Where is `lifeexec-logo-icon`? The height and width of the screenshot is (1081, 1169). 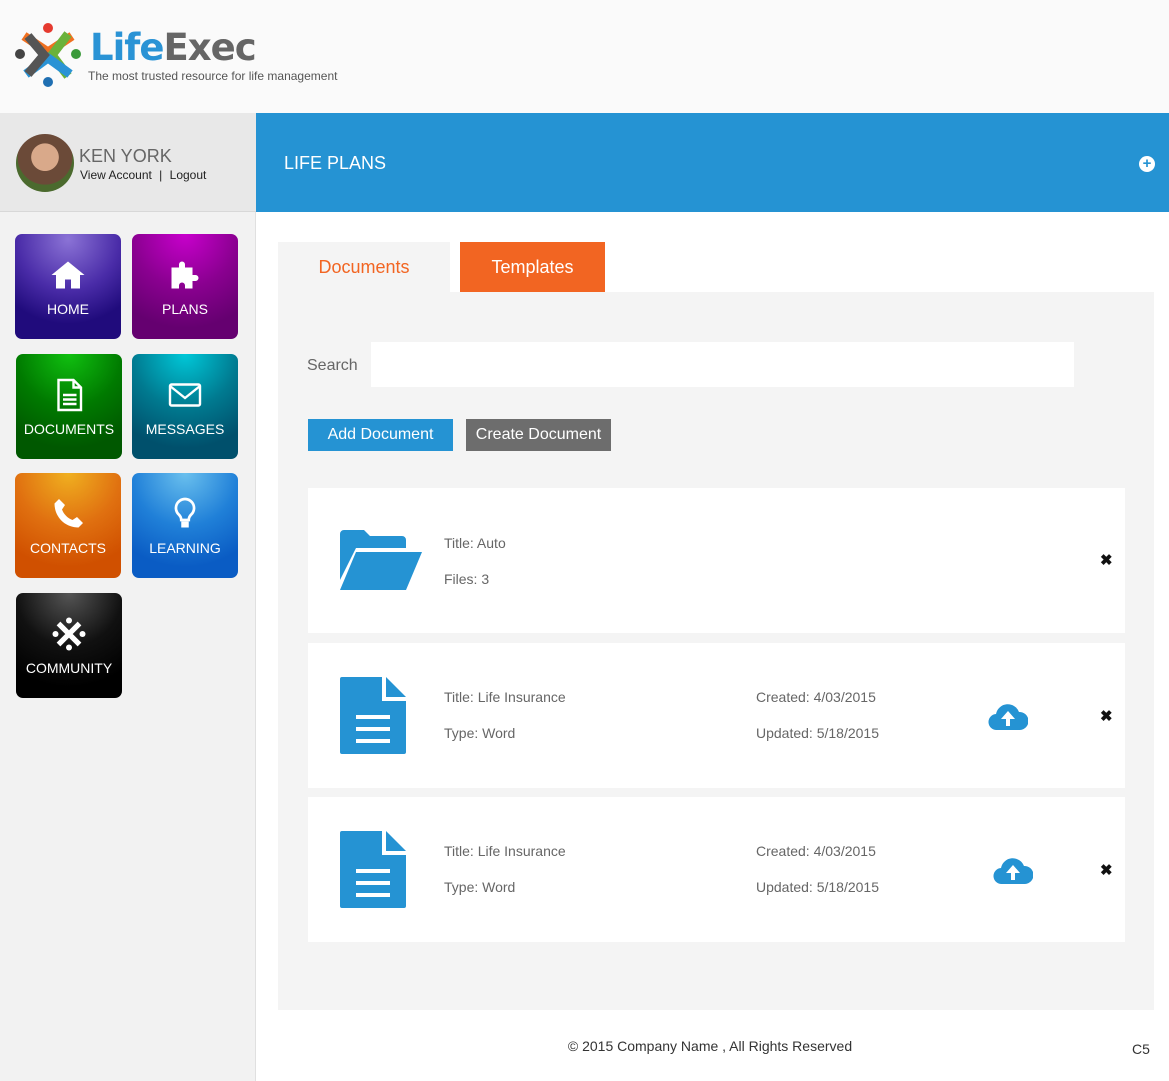 lifeexec-logo-icon is located at coordinates (48, 55).